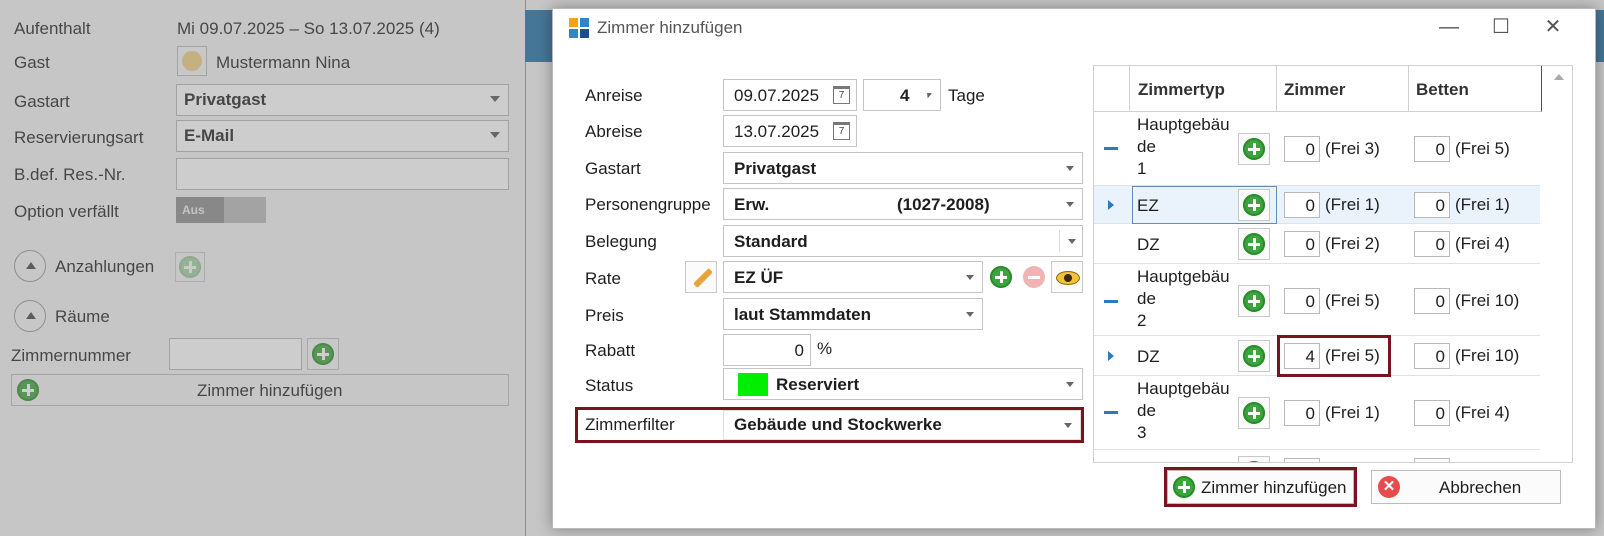  I want to click on grid-group-row: Hauptgebäu de 3 0 (Frei 1) 0 (Frei 4), so click(1317, 413).